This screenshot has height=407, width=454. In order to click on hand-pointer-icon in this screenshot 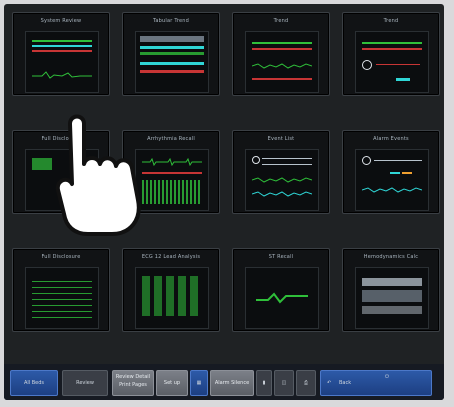, I will do `click(98, 175)`.